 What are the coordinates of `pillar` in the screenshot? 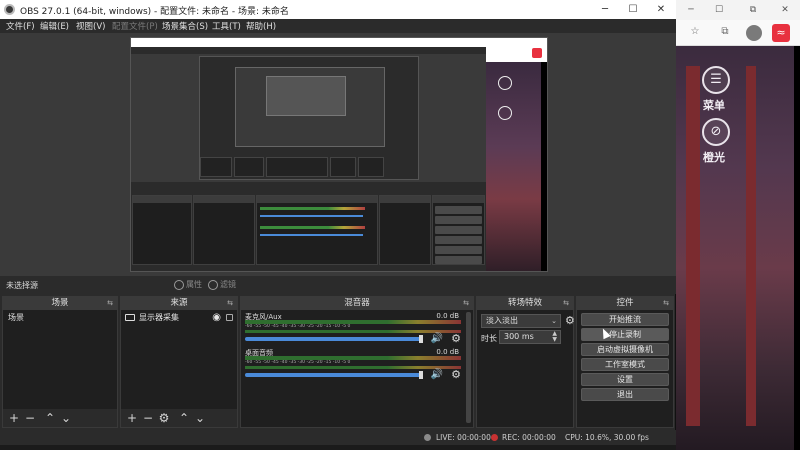 It's located at (693, 246).